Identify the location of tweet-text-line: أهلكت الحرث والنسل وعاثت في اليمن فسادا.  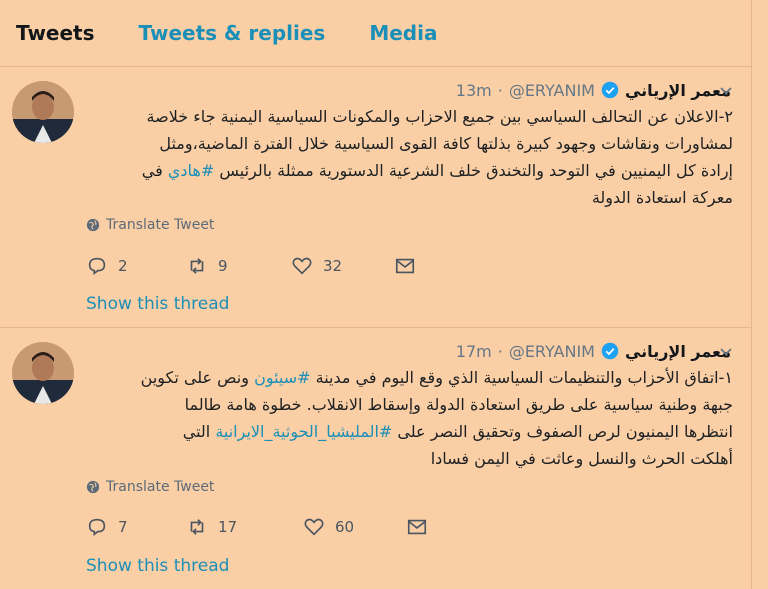
(581, 458).